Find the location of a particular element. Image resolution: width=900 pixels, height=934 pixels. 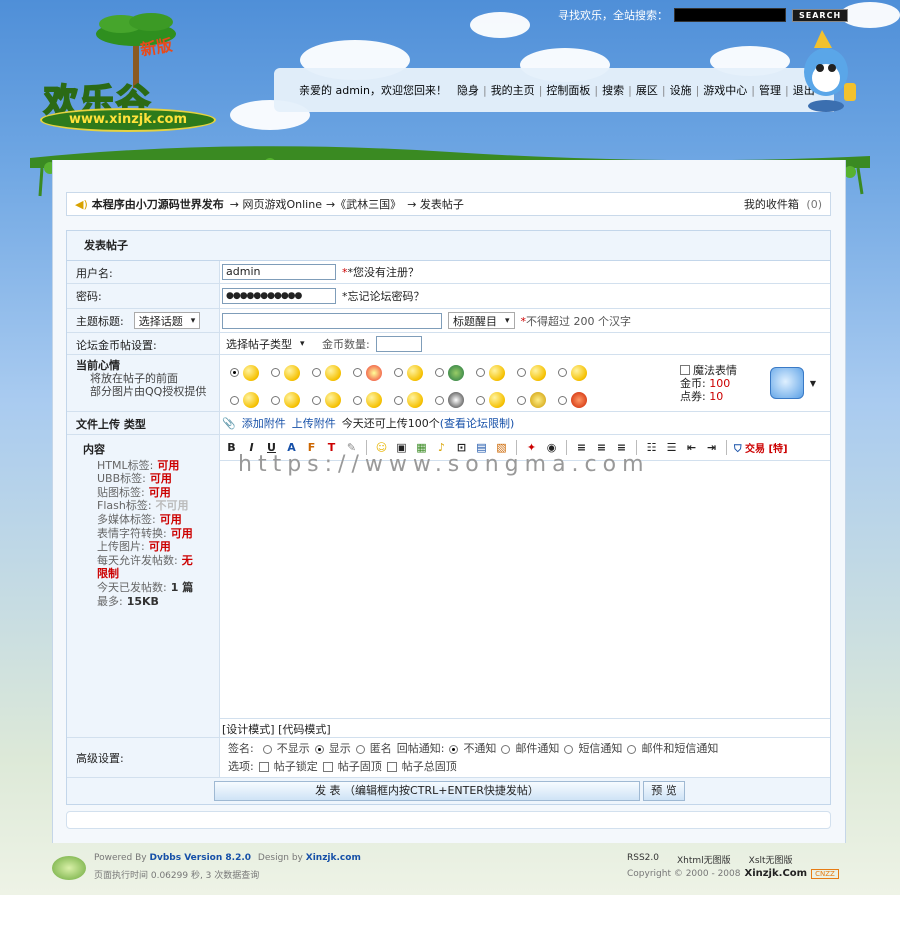

unordered-list-icon: ☰ is located at coordinates (671, 447).